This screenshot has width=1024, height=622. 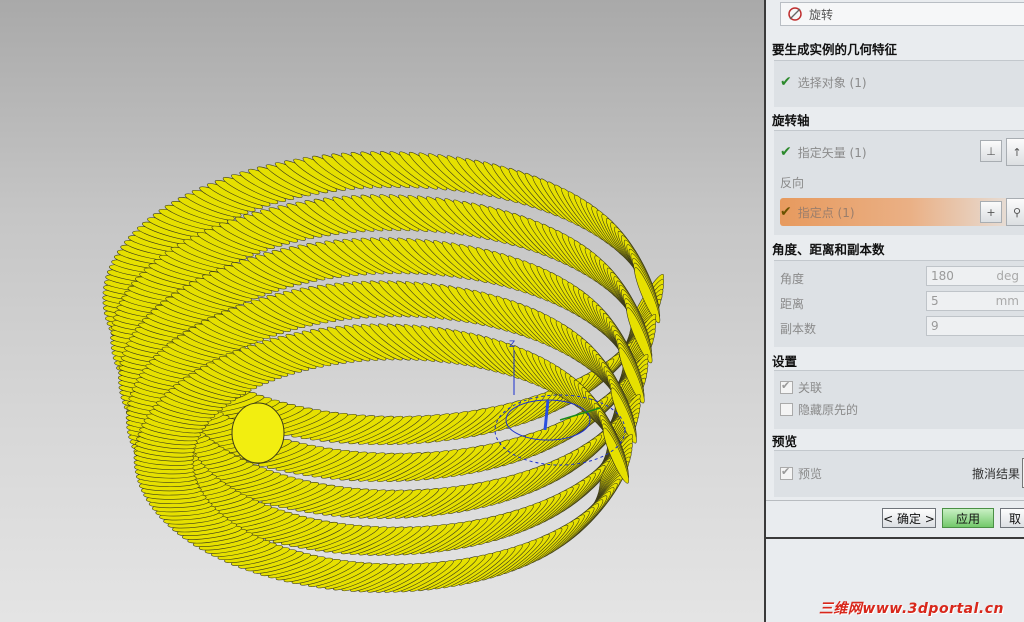 I want to click on associative-checkbox, so click(x=786, y=386).